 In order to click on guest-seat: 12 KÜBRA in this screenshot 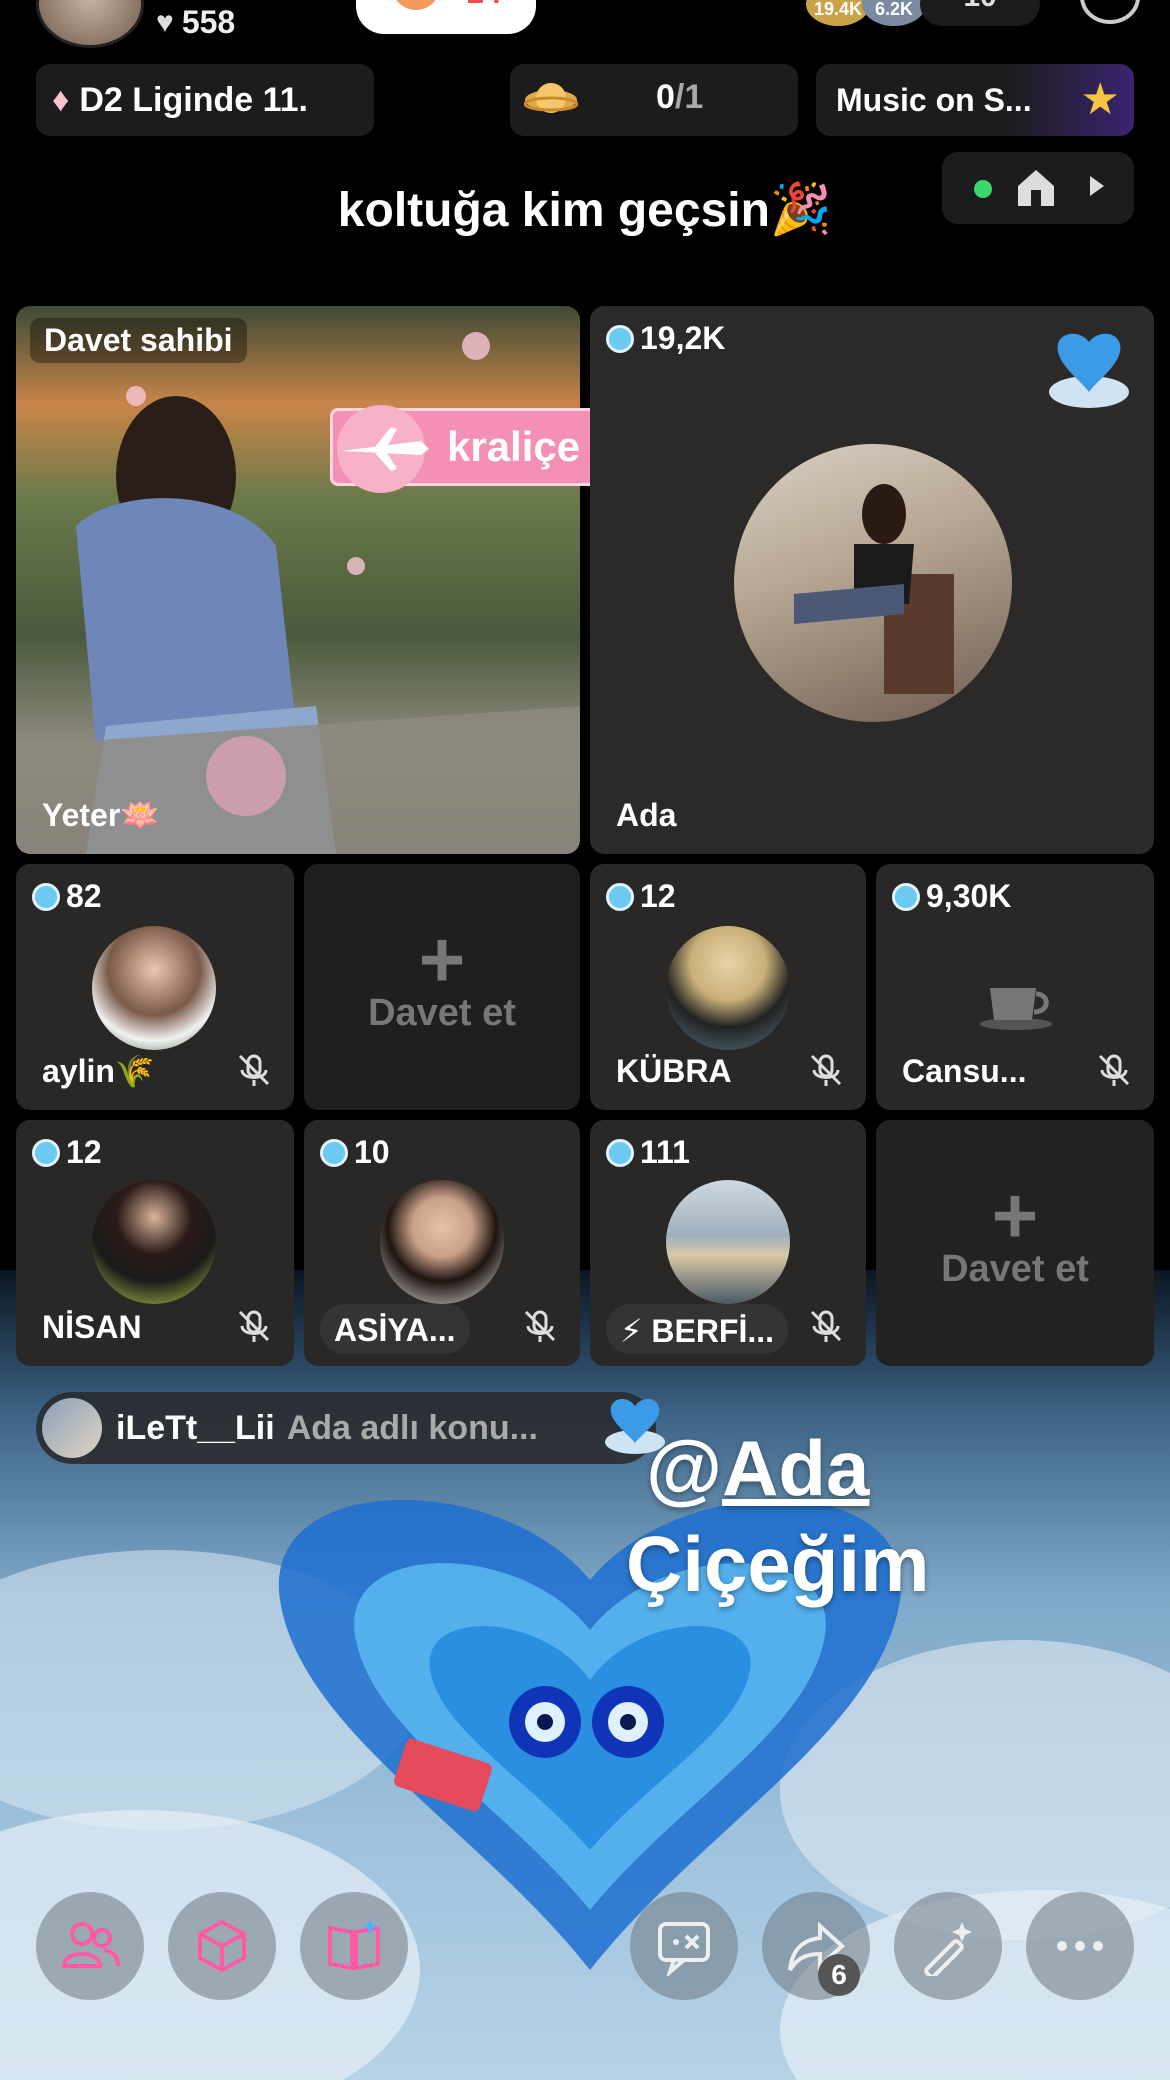, I will do `click(728, 987)`.